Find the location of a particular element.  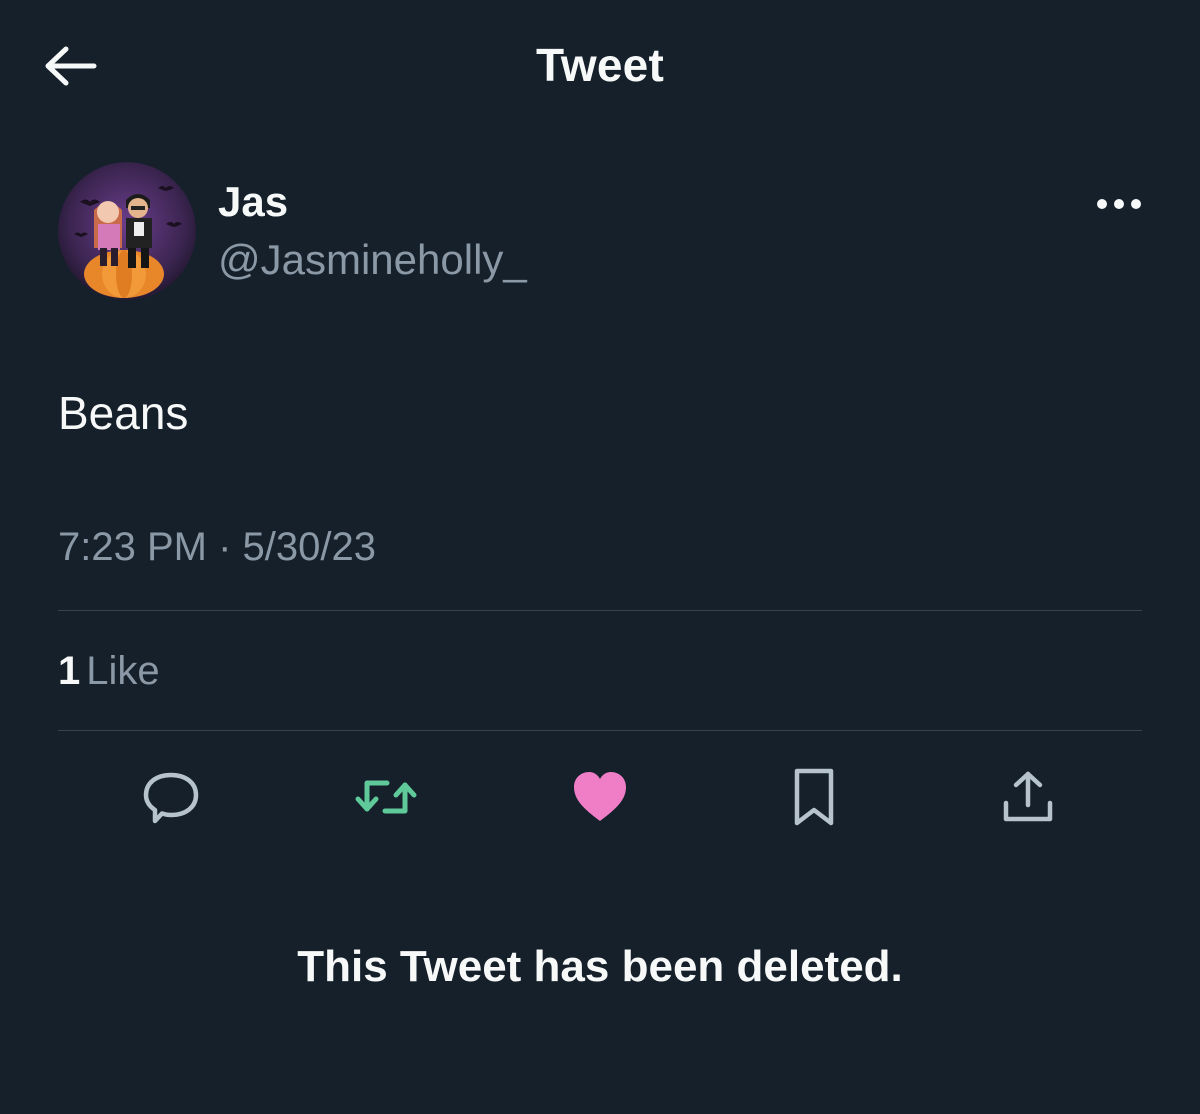

reply-icon is located at coordinates (171, 798).